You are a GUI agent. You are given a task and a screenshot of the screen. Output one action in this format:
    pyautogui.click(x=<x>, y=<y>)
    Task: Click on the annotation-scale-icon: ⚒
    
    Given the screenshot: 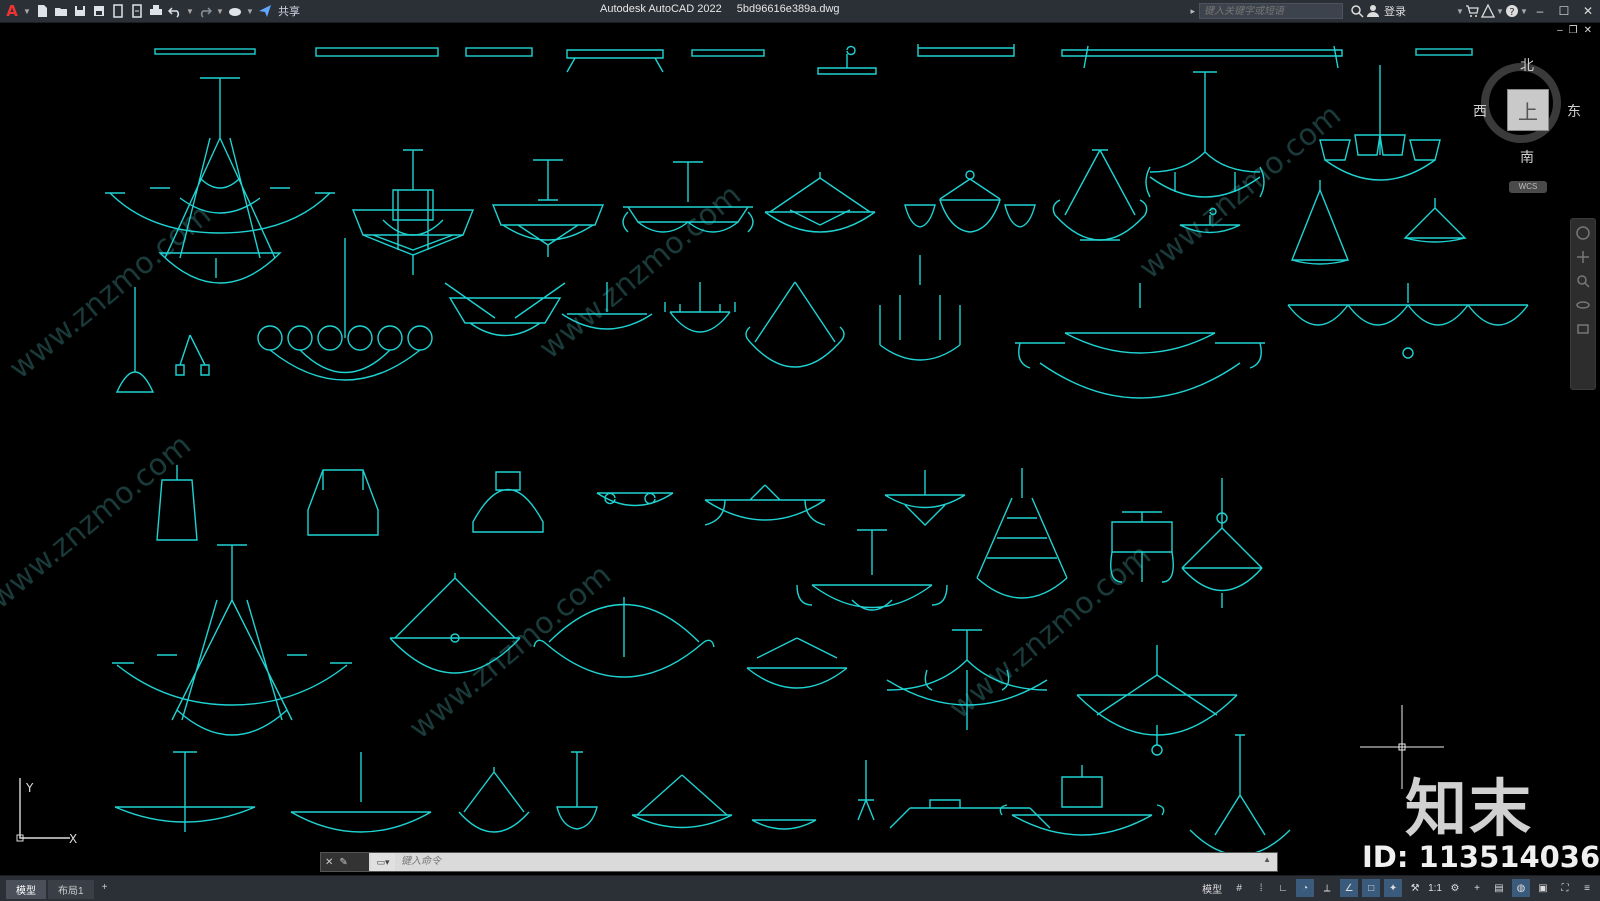 What is the action you would take?
    pyautogui.click(x=1415, y=888)
    